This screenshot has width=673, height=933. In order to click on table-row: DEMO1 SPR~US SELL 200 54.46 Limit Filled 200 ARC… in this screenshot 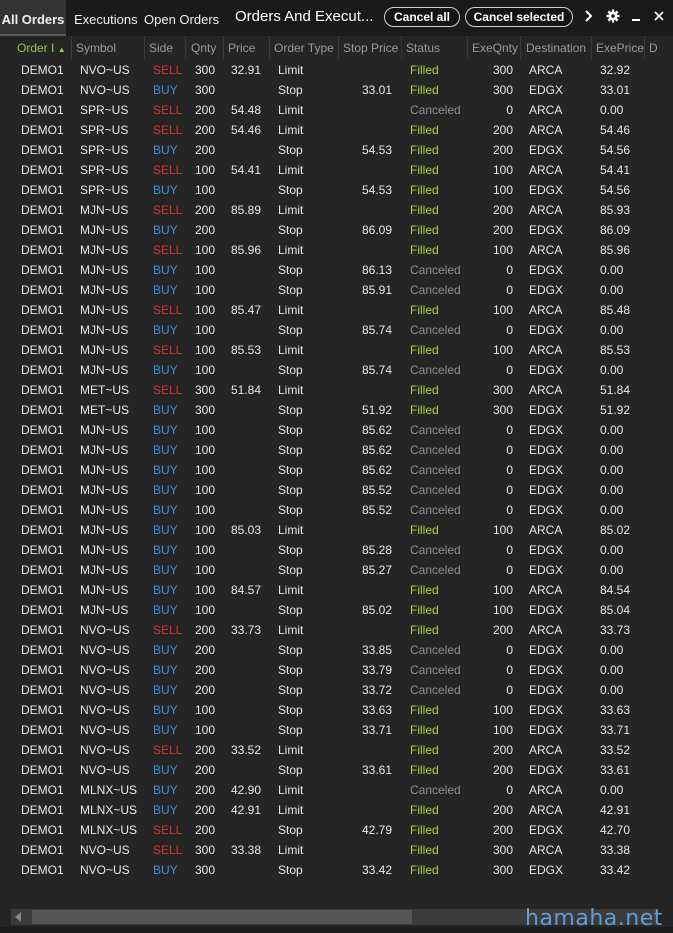, I will do `click(336, 130)`.